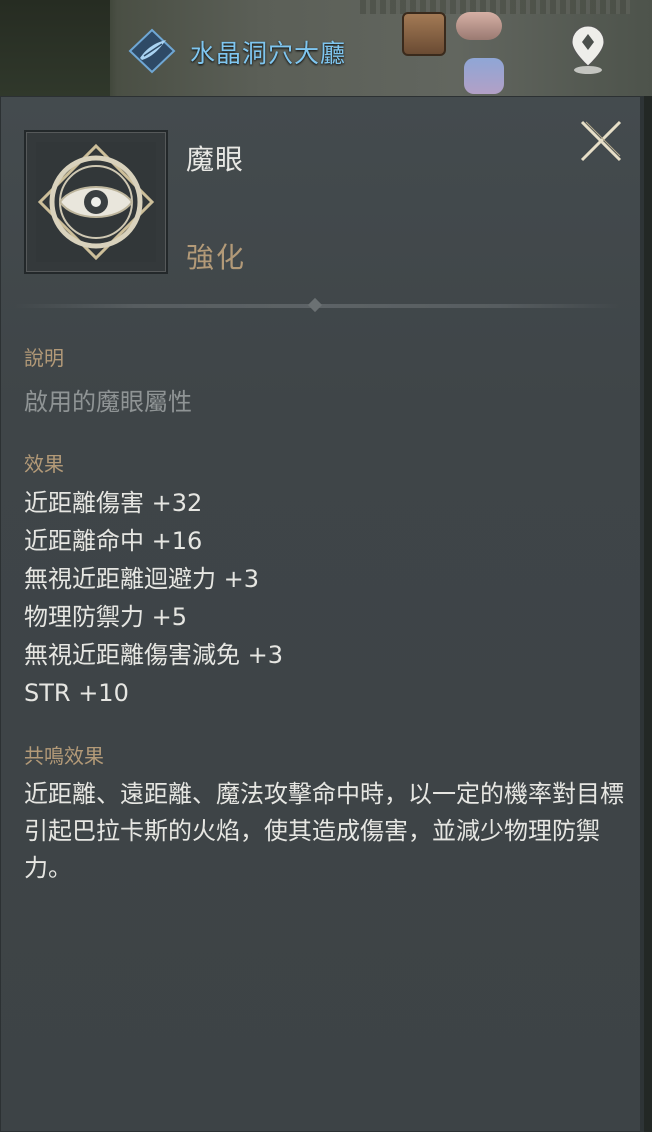  What do you see at coordinates (601, 141) in the screenshot?
I see `close-x-icon` at bounding box center [601, 141].